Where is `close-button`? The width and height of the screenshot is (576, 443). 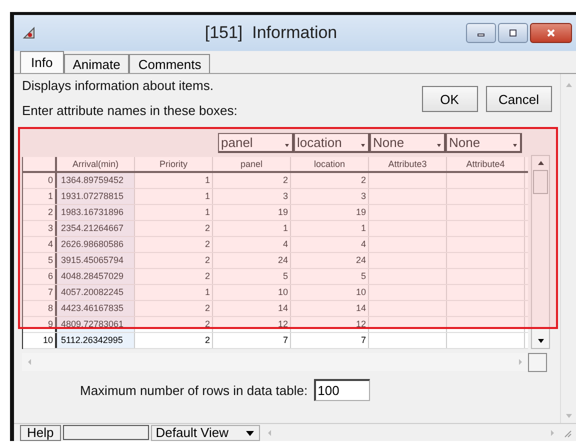
close-button is located at coordinates (551, 33).